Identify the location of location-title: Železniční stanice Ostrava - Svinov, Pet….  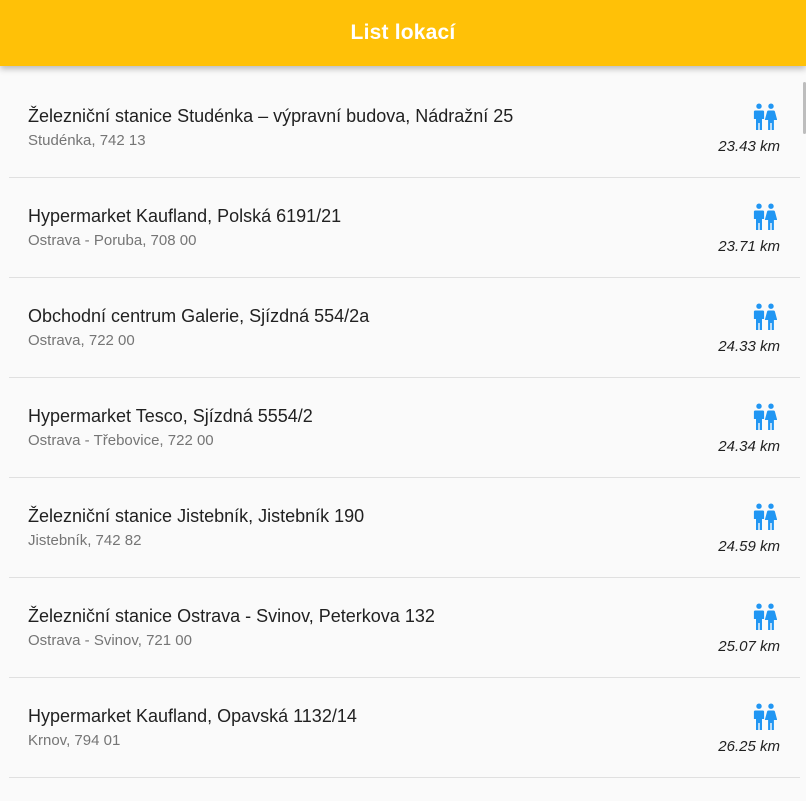
(231, 616).